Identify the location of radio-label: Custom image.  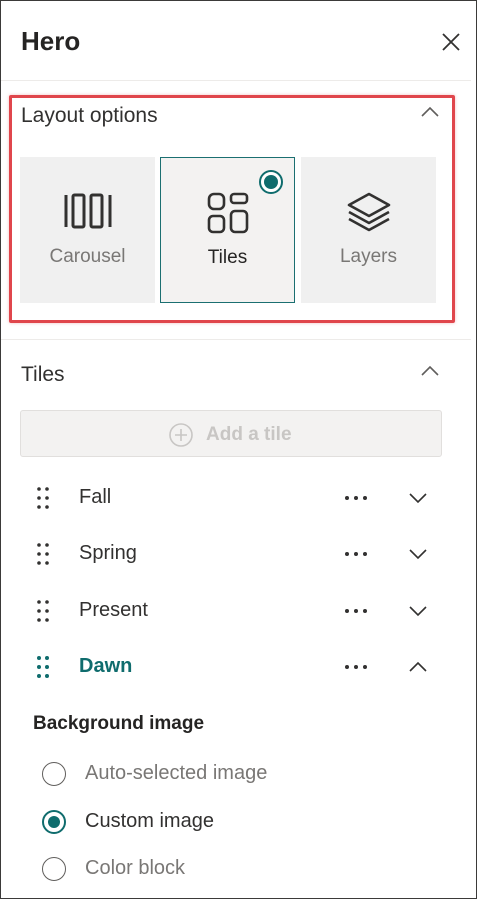
(149, 821).